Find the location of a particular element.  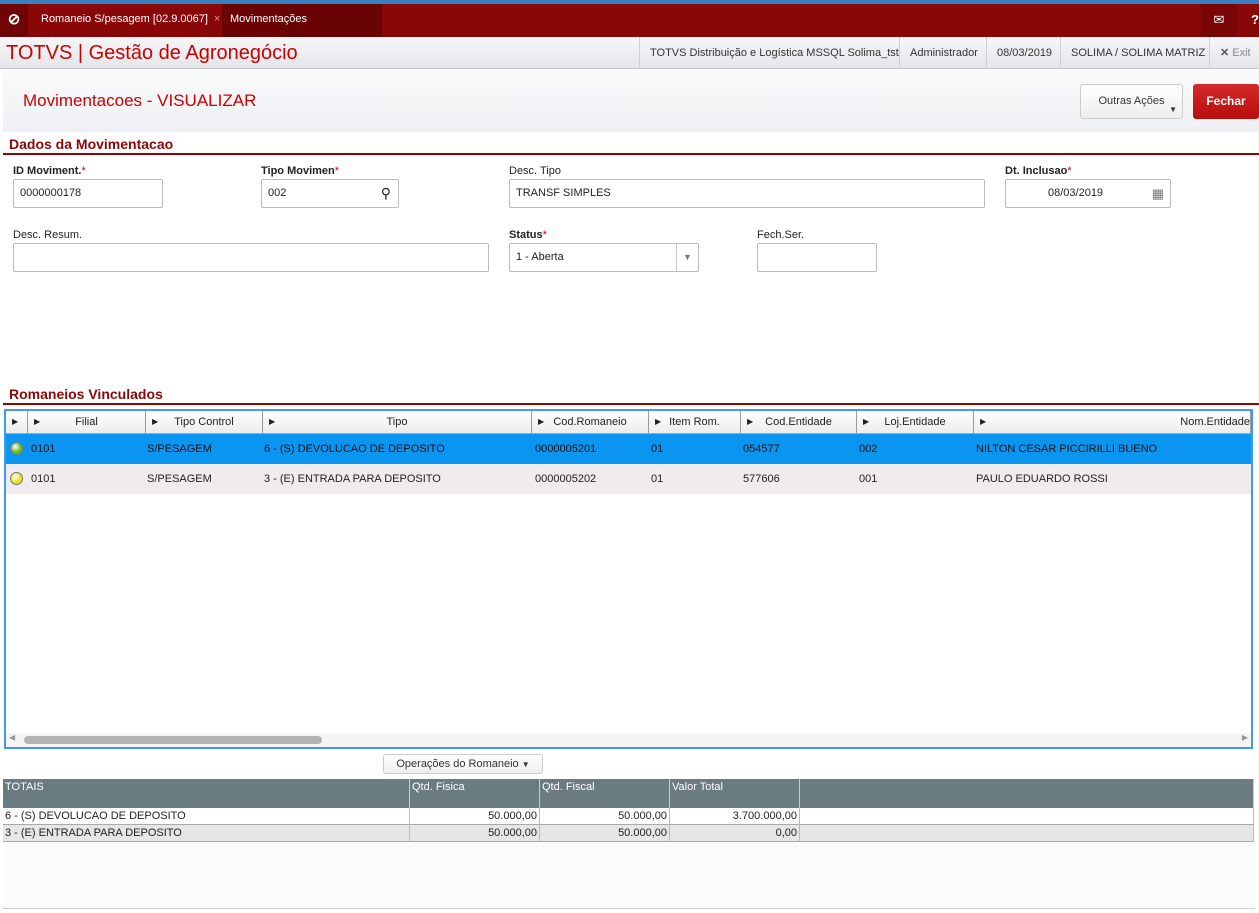

help-icon: ? is located at coordinates (1249, 20).